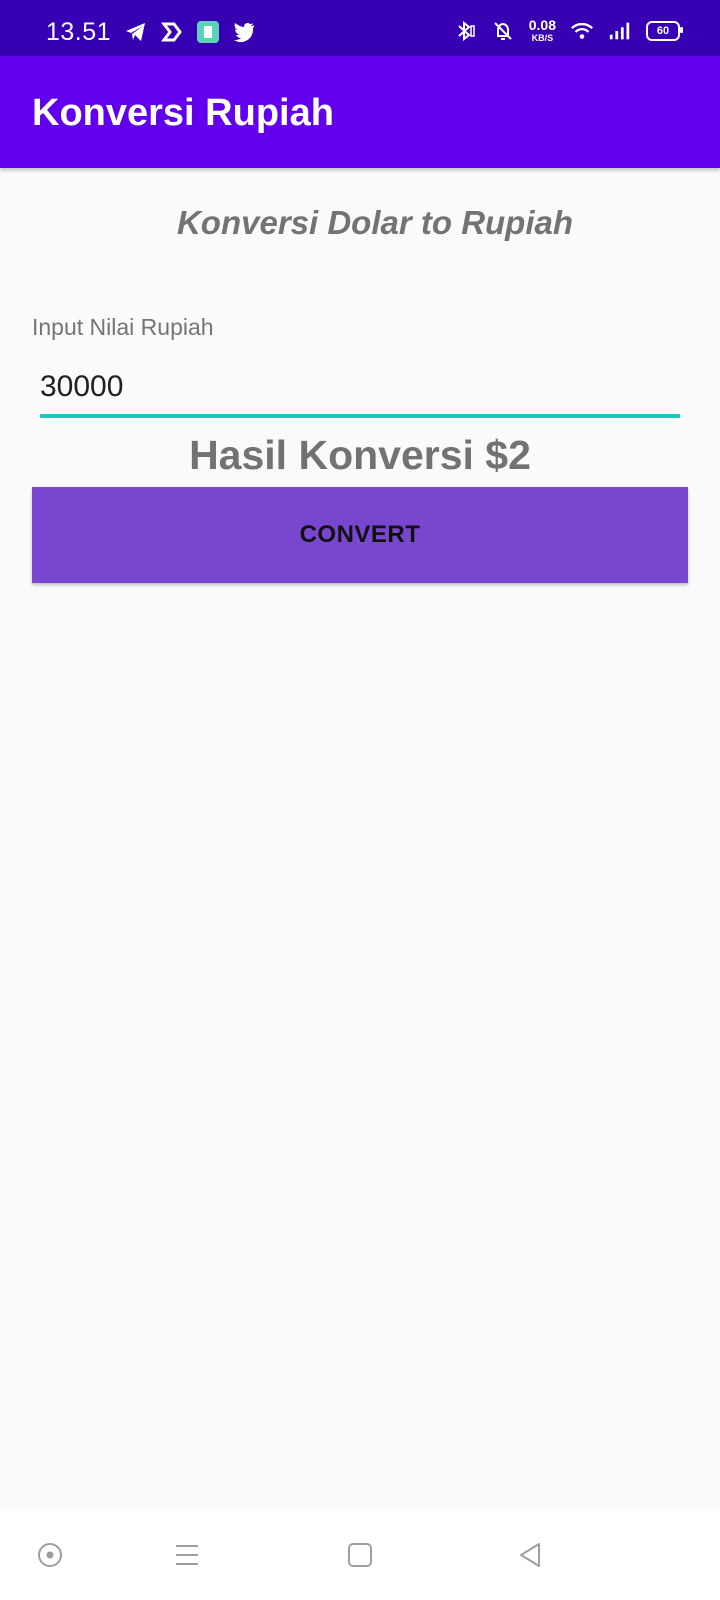 This screenshot has width=720, height=1600. Describe the element at coordinates (360, 455) in the screenshot. I see `conversion-result: Hasil Konversi $2` at that location.